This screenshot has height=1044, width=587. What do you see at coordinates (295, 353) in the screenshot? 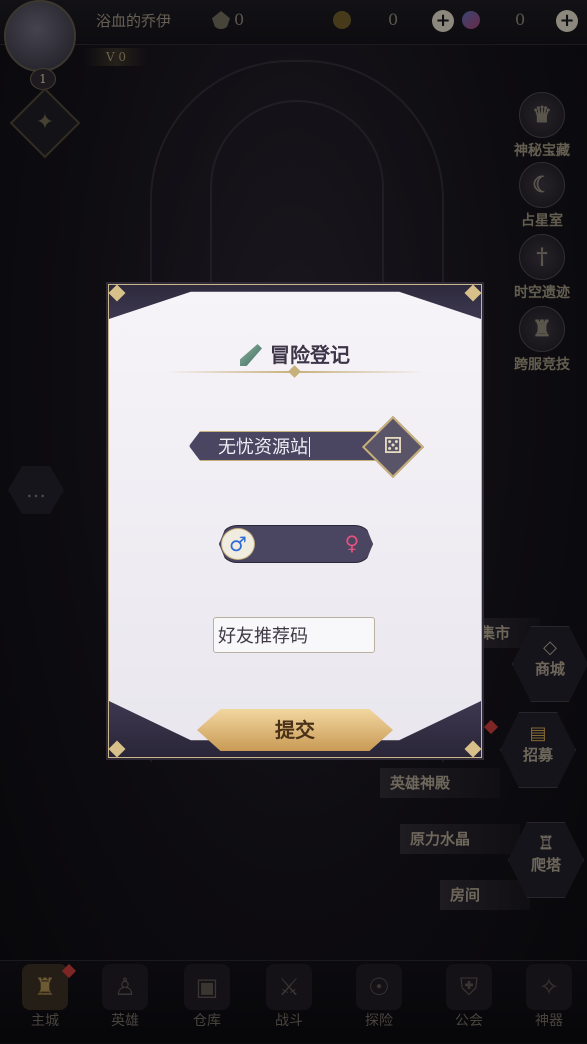
I see `dialog-title: 冒险登记` at bounding box center [295, 353].